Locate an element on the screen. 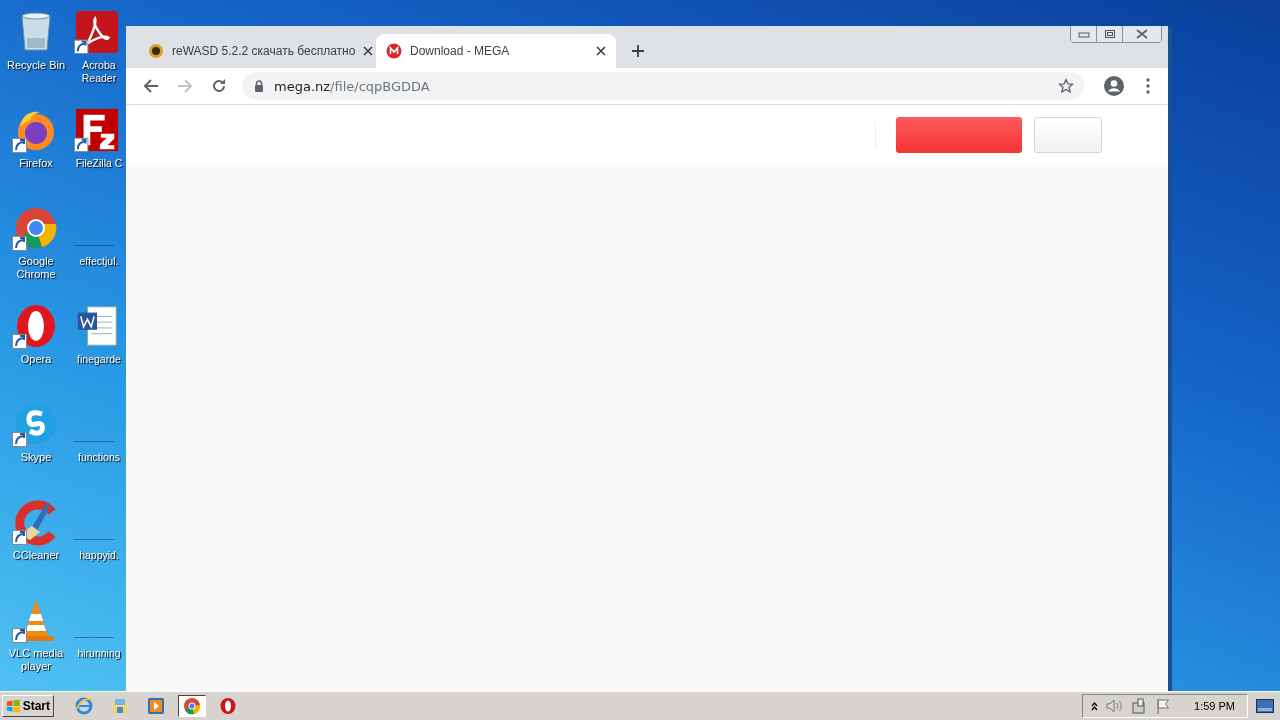 This screenshot has height=720, width=1280. start-button: Start is located at coordinates (28, 706).